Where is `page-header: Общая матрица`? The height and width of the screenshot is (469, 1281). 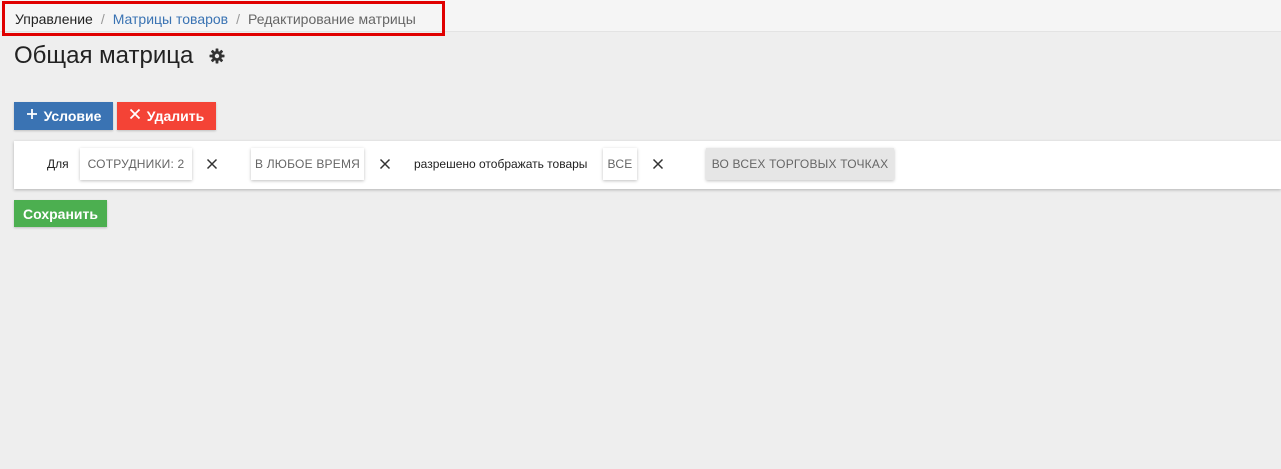
page-header: Общая матрица is located at coordinates (119, 56).